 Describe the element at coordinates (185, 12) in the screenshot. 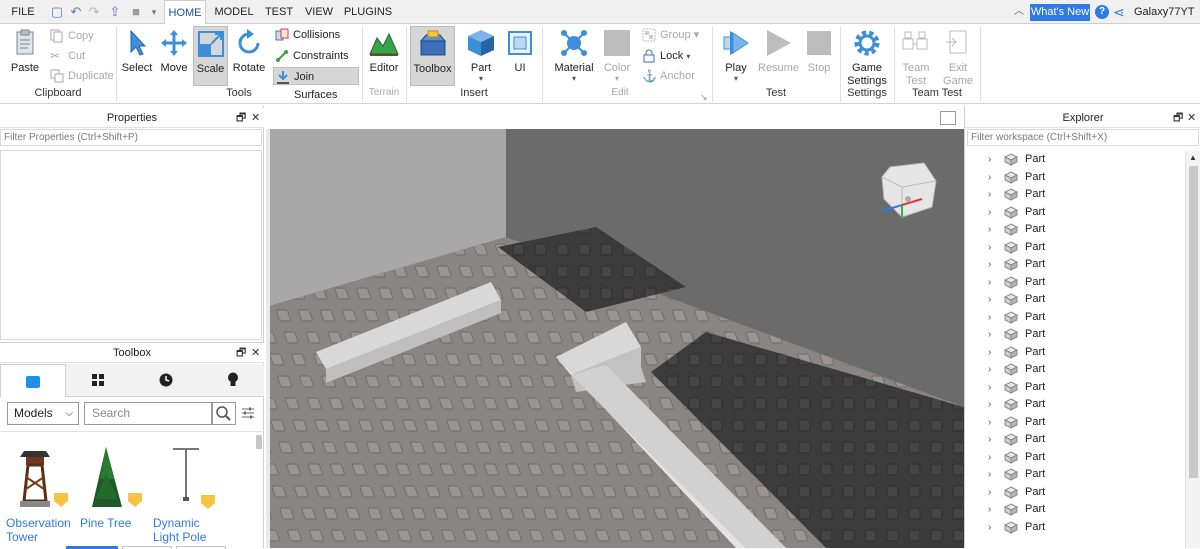

I see `tab-home: HOME` at that location.